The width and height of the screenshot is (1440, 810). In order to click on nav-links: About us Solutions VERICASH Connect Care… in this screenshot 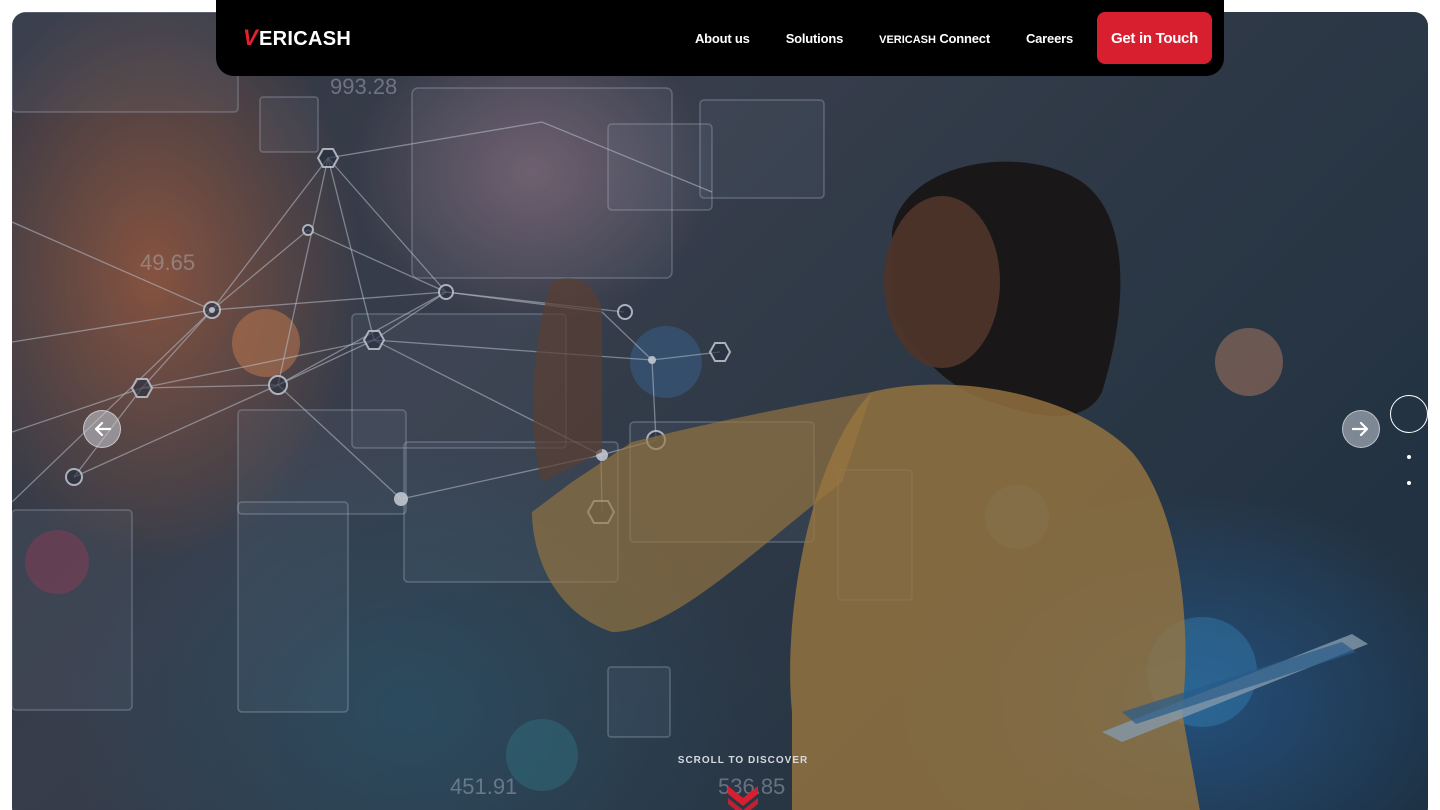, I will do `click(953, 38)`.